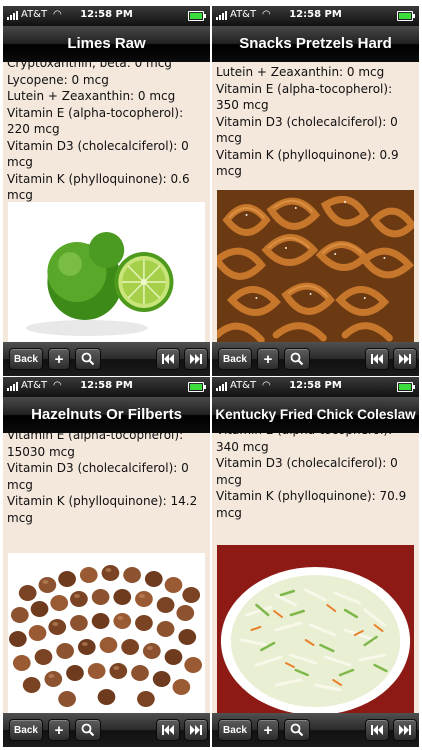 This screenshot has width=422, height=750. What do you see at coordinates (106, 272) in the screenshot?
I see `limes-photo` at bounding box center [106, 272].